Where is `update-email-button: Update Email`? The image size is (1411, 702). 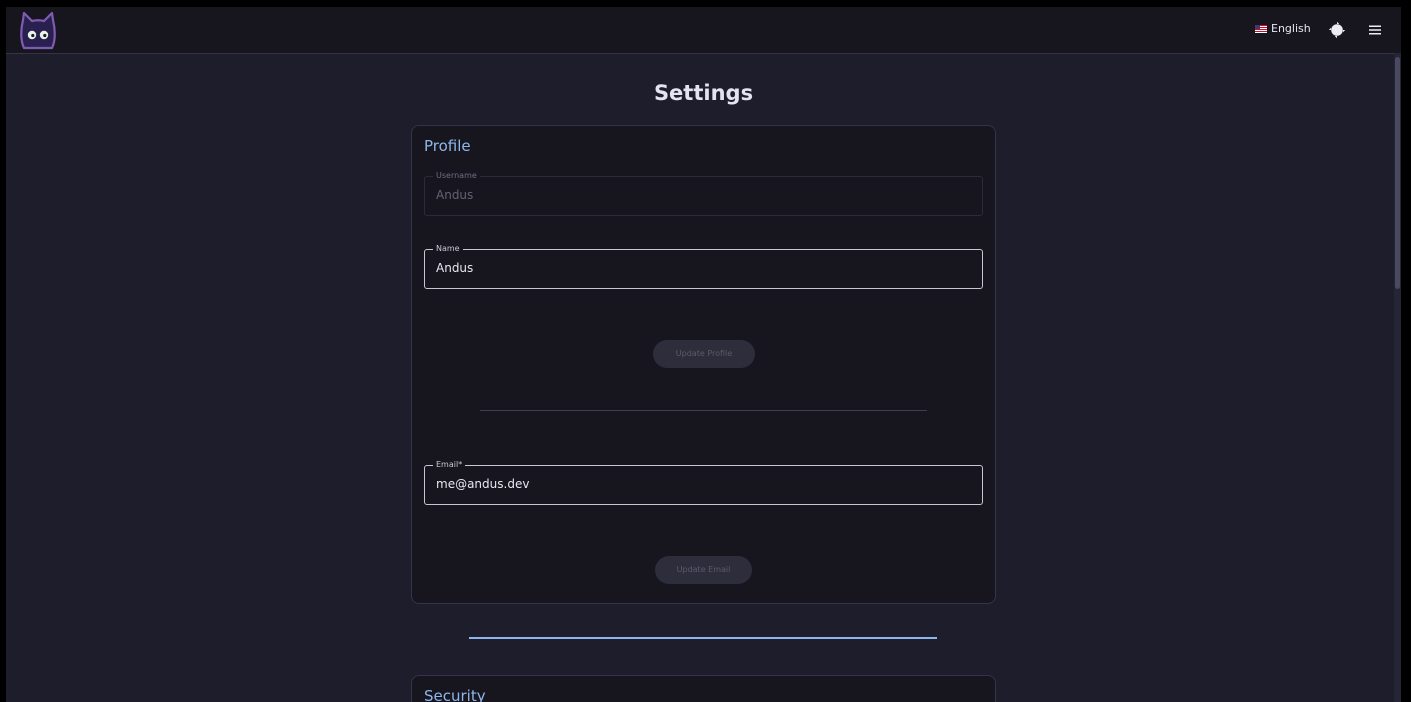 update-email-button: Update Email is located at coordinates (703, 570).